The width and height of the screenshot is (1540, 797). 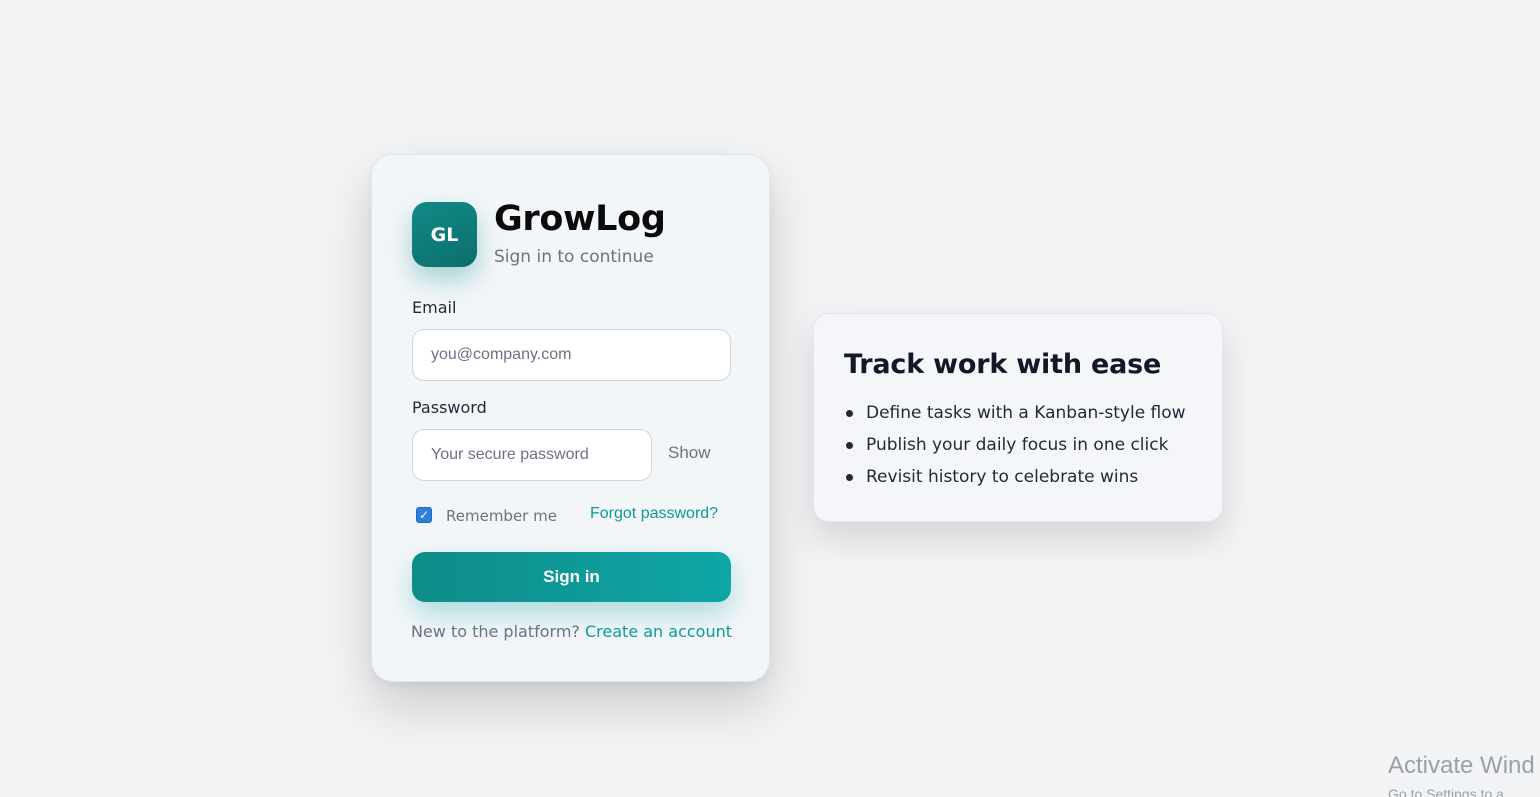 I want to click on feature-item: Revisit history to celebrate wins, so click(x=1015, y=481).